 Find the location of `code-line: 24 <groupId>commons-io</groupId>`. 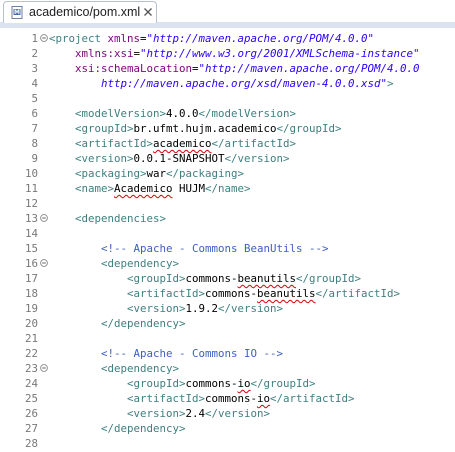

code-line: 24 <groupId>commons-io</groupId> is located at coordinates (227, 383).